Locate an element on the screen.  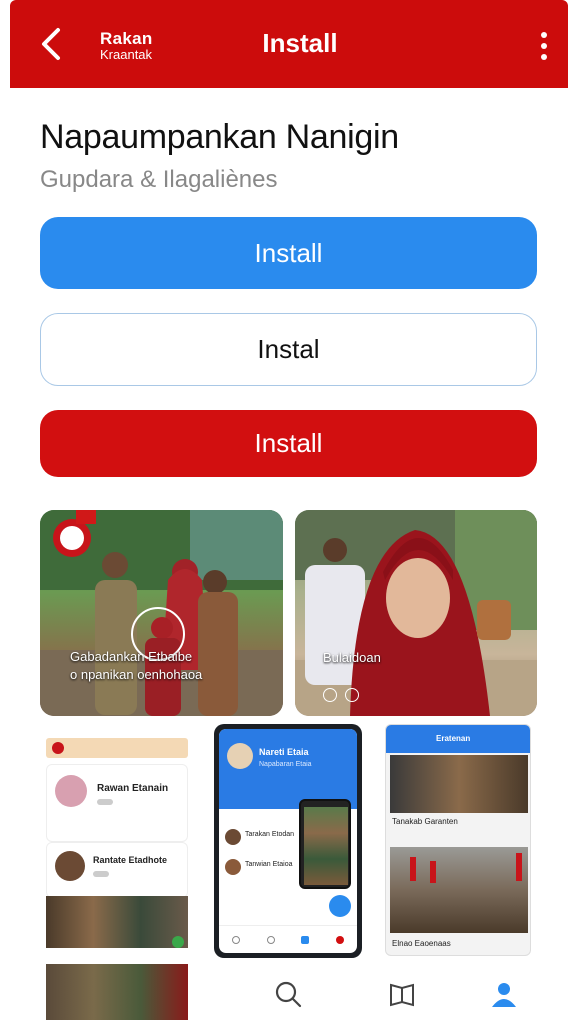
gallery-grid-image is located at coordinates (326, 846).